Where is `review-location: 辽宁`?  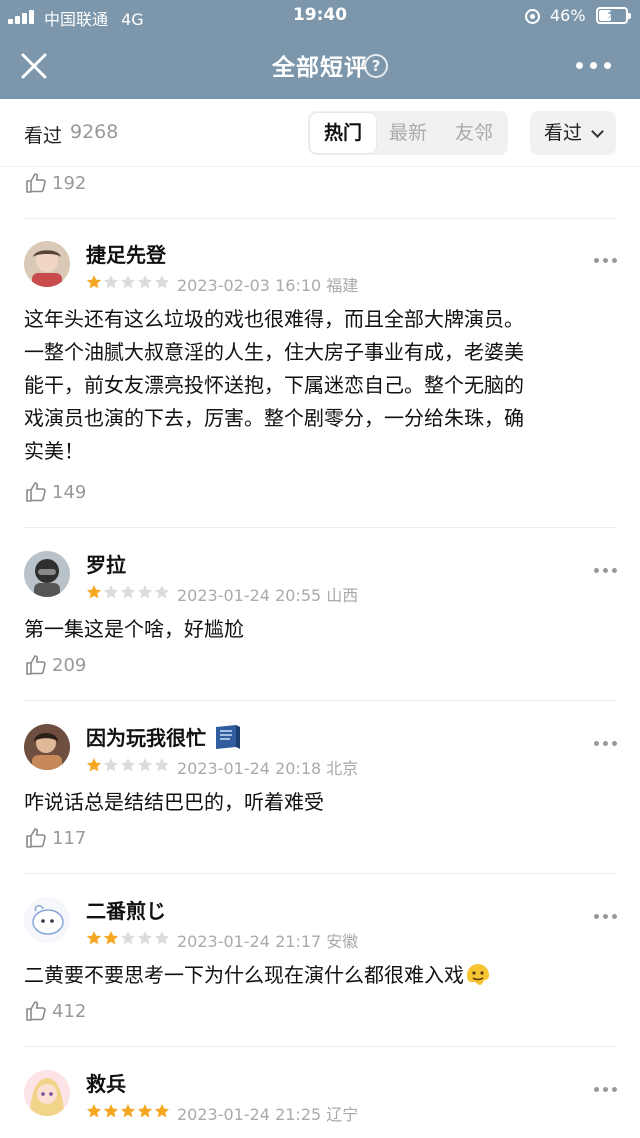 review-location: 辽宁 is located at coordinates (342, 1114).